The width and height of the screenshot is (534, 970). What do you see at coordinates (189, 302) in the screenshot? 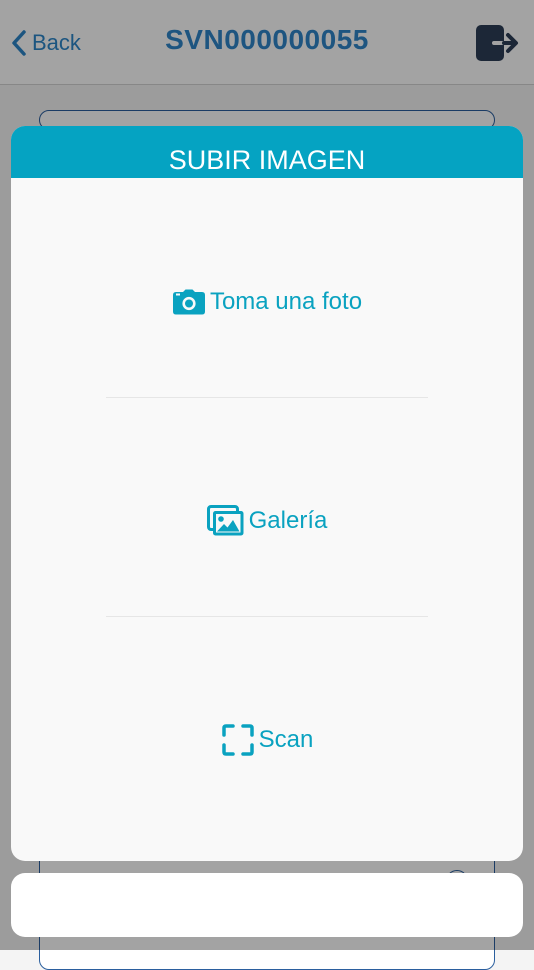
I see `camera-icon` at bounding box center [189, 302].